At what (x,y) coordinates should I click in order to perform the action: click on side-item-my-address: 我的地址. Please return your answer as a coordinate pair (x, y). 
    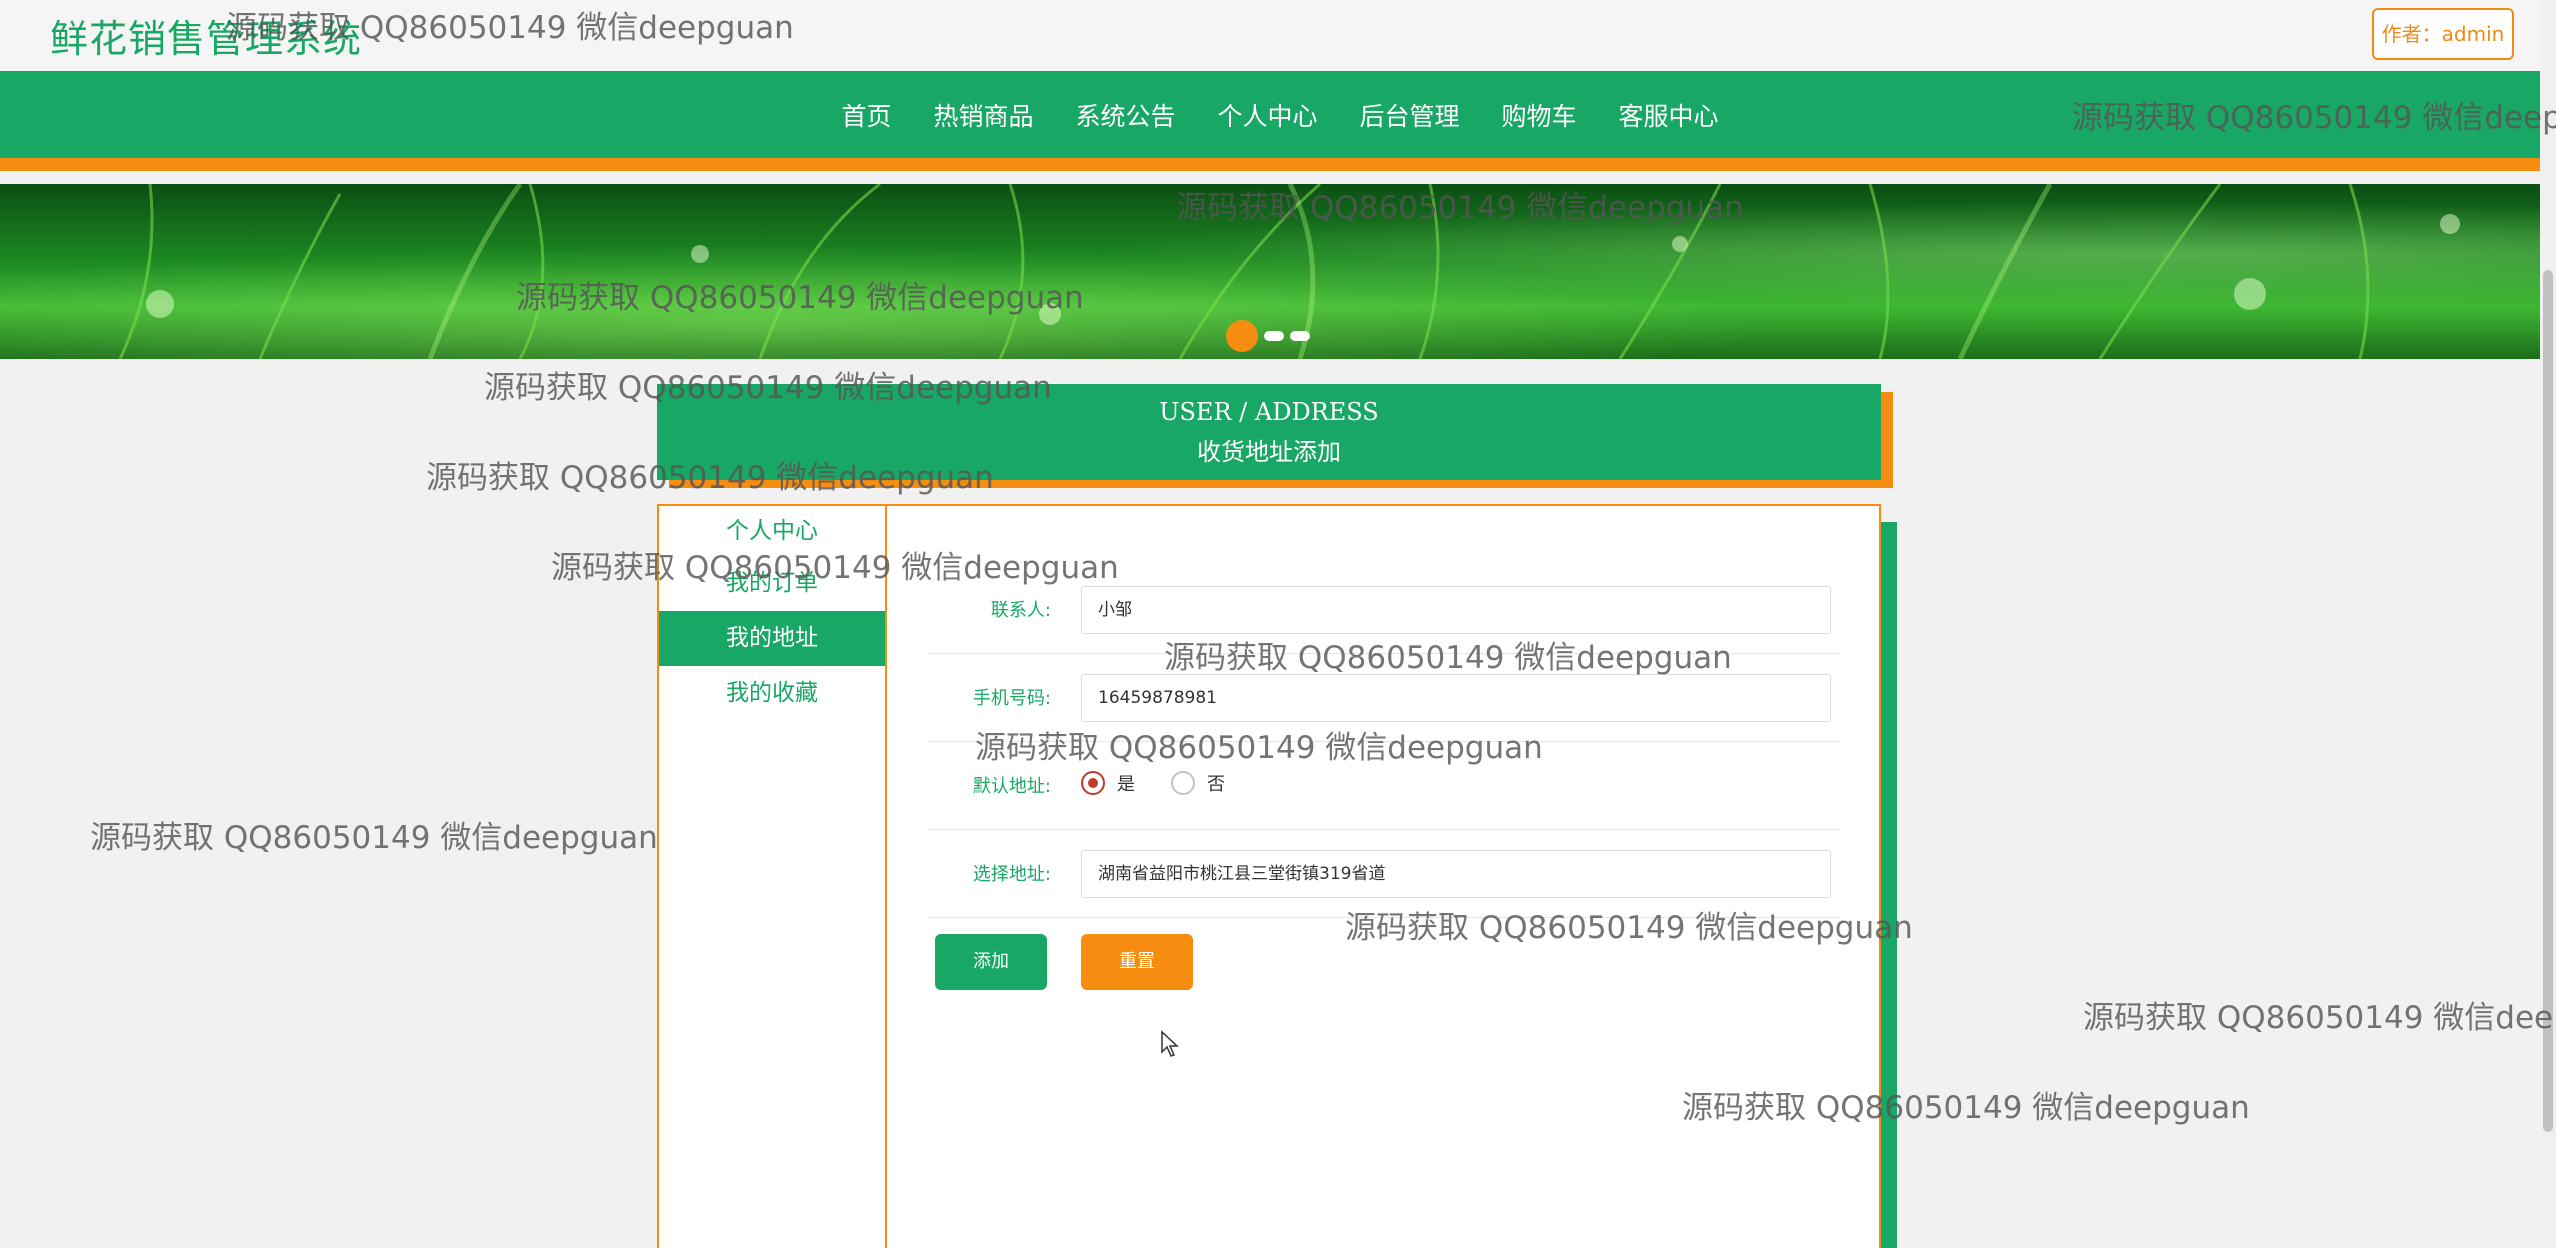
    Looking at the image, I should click on (772, 638).